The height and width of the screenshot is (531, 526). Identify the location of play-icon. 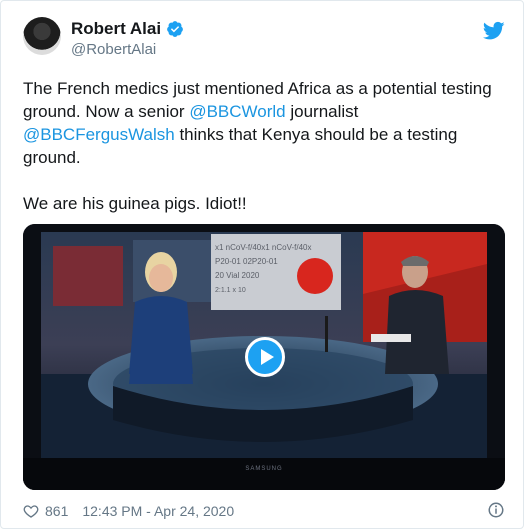
(267, 357).